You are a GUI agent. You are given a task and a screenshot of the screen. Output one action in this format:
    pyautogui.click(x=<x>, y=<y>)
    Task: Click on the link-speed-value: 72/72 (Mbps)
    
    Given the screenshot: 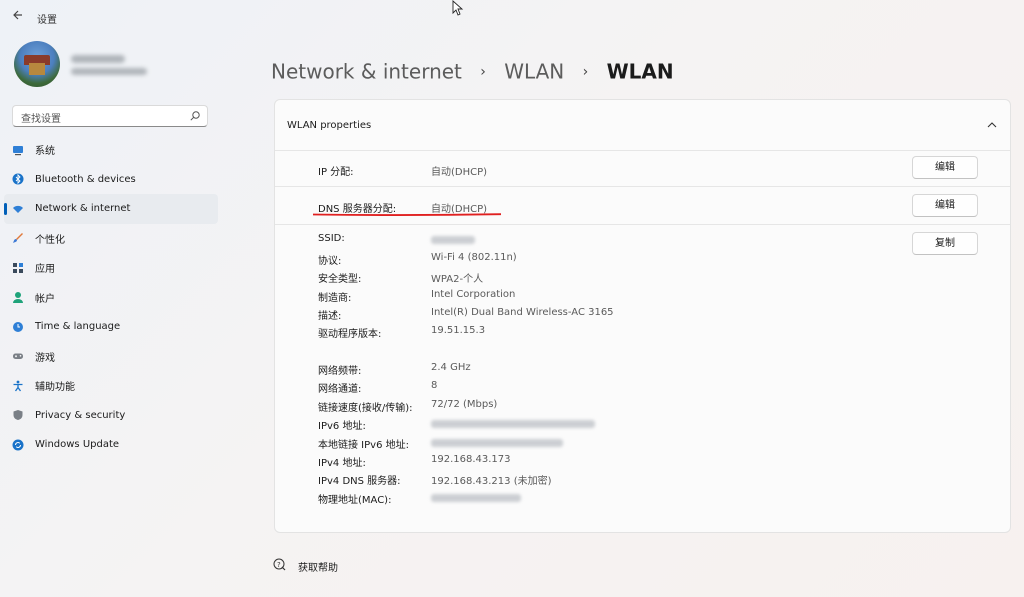 What is the action you would take?
    pyautogui.click(x=464, y=404)
    